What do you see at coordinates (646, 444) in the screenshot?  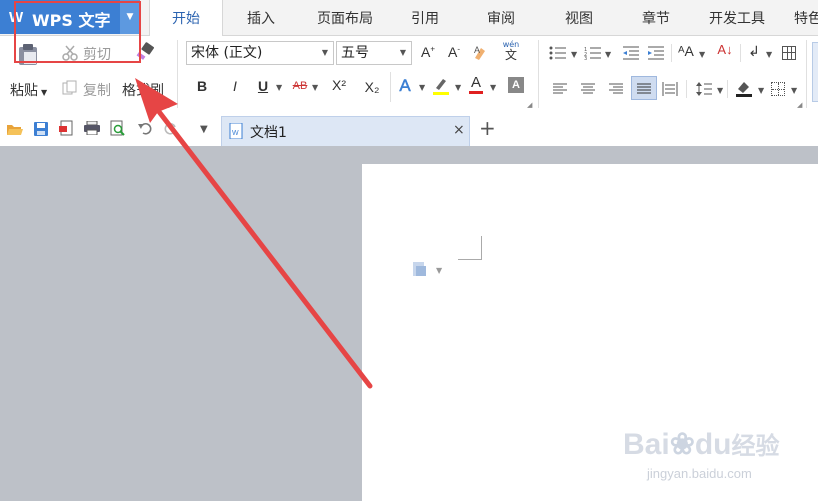 I see `watermark-brand: Bai` at bounding box center [646, 444].